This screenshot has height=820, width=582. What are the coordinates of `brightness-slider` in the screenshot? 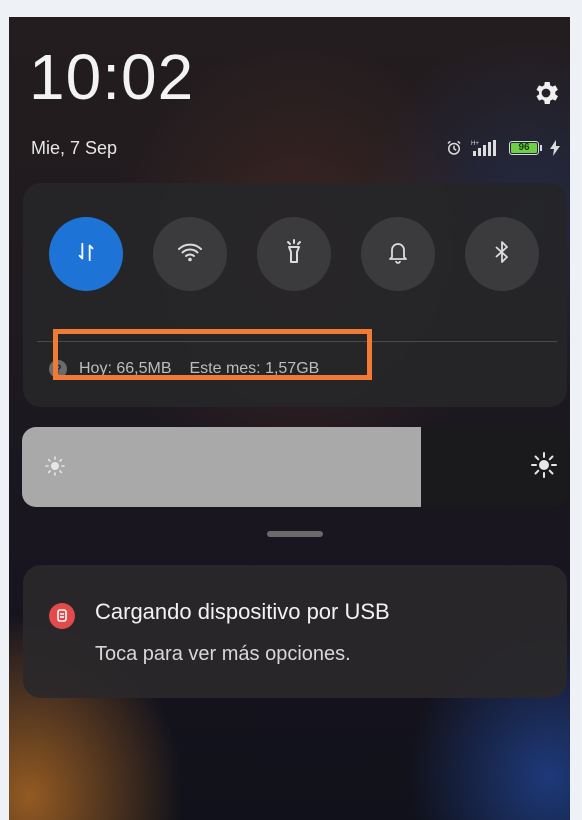 It's located at (295, 467).